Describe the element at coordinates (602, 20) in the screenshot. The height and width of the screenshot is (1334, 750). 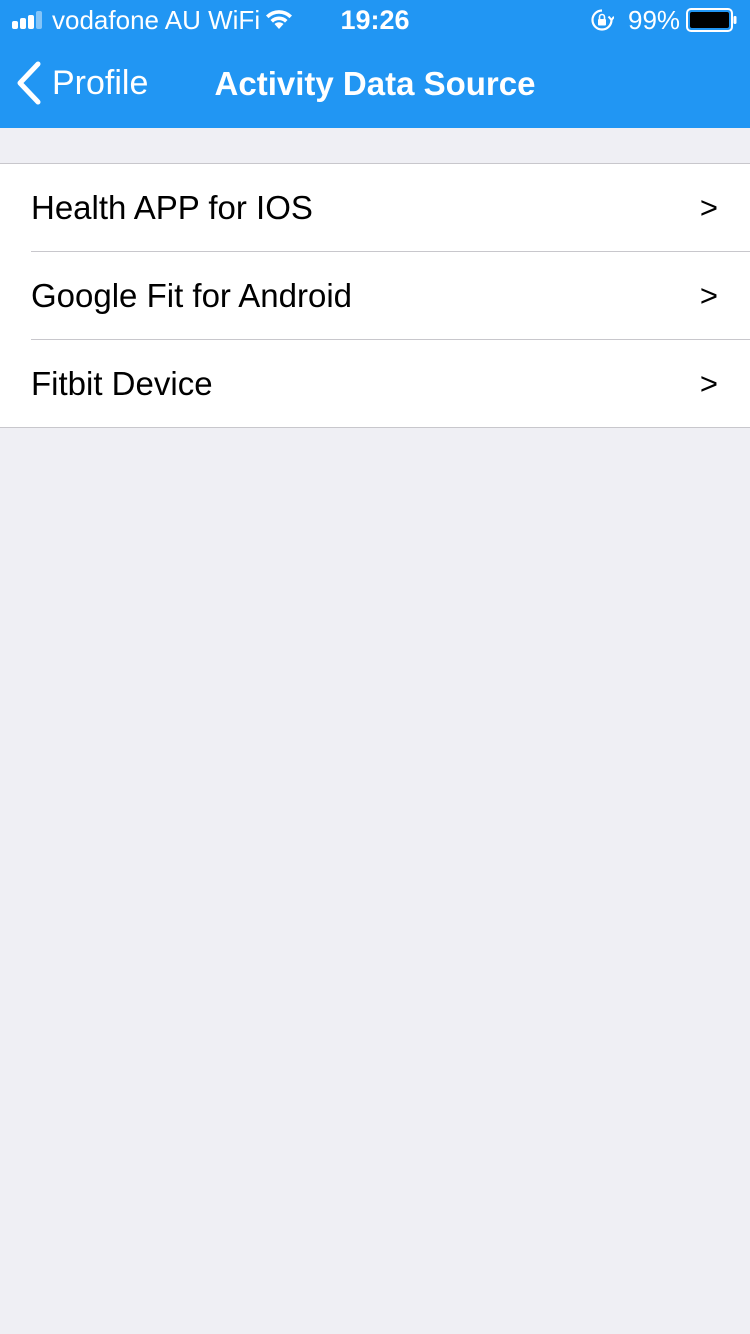
I see `orientation-lock-icon` at that location.